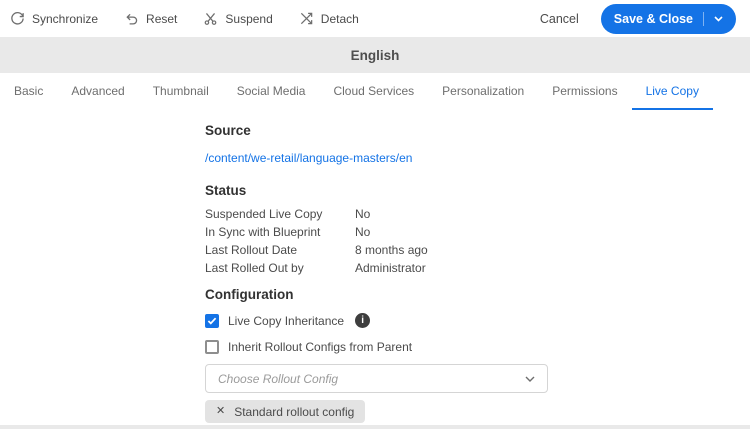  What do you see at coordinates (653, 18) in the screenshot?
I see `save-close-label: Save & Close` at bounding box center [653, 18].